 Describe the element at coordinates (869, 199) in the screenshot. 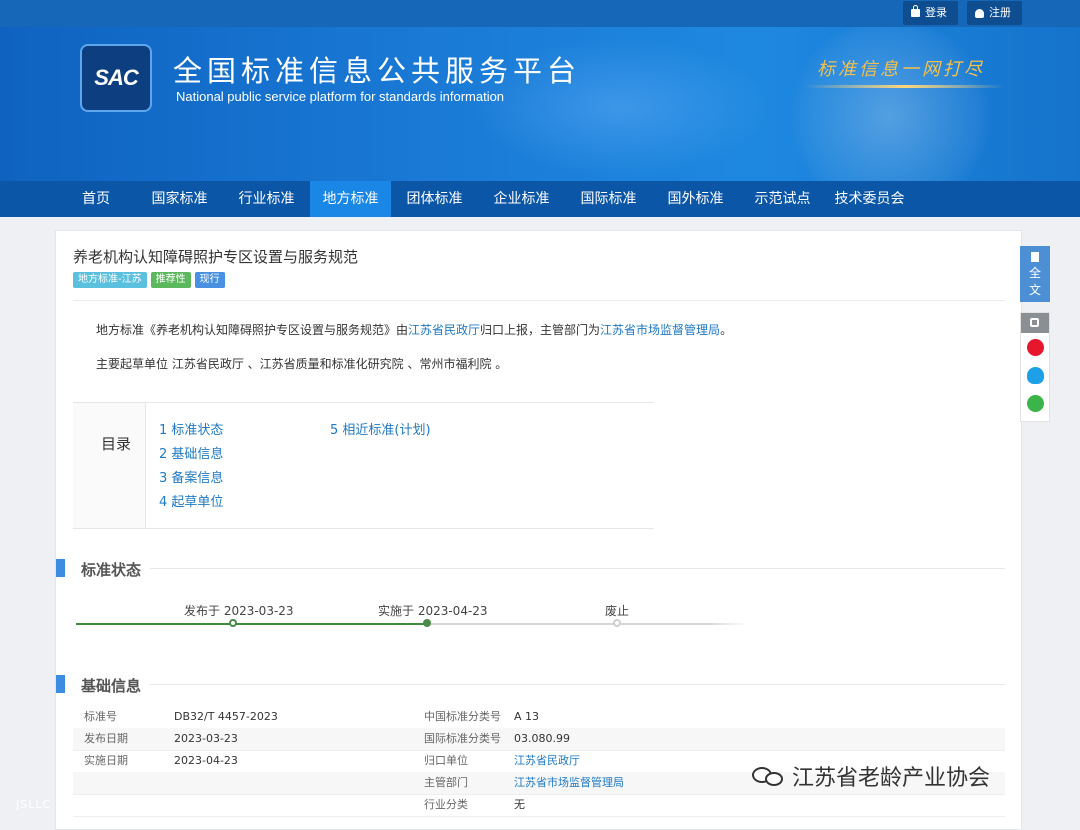

I see `nav-item-9: 技术委员会` at that location.